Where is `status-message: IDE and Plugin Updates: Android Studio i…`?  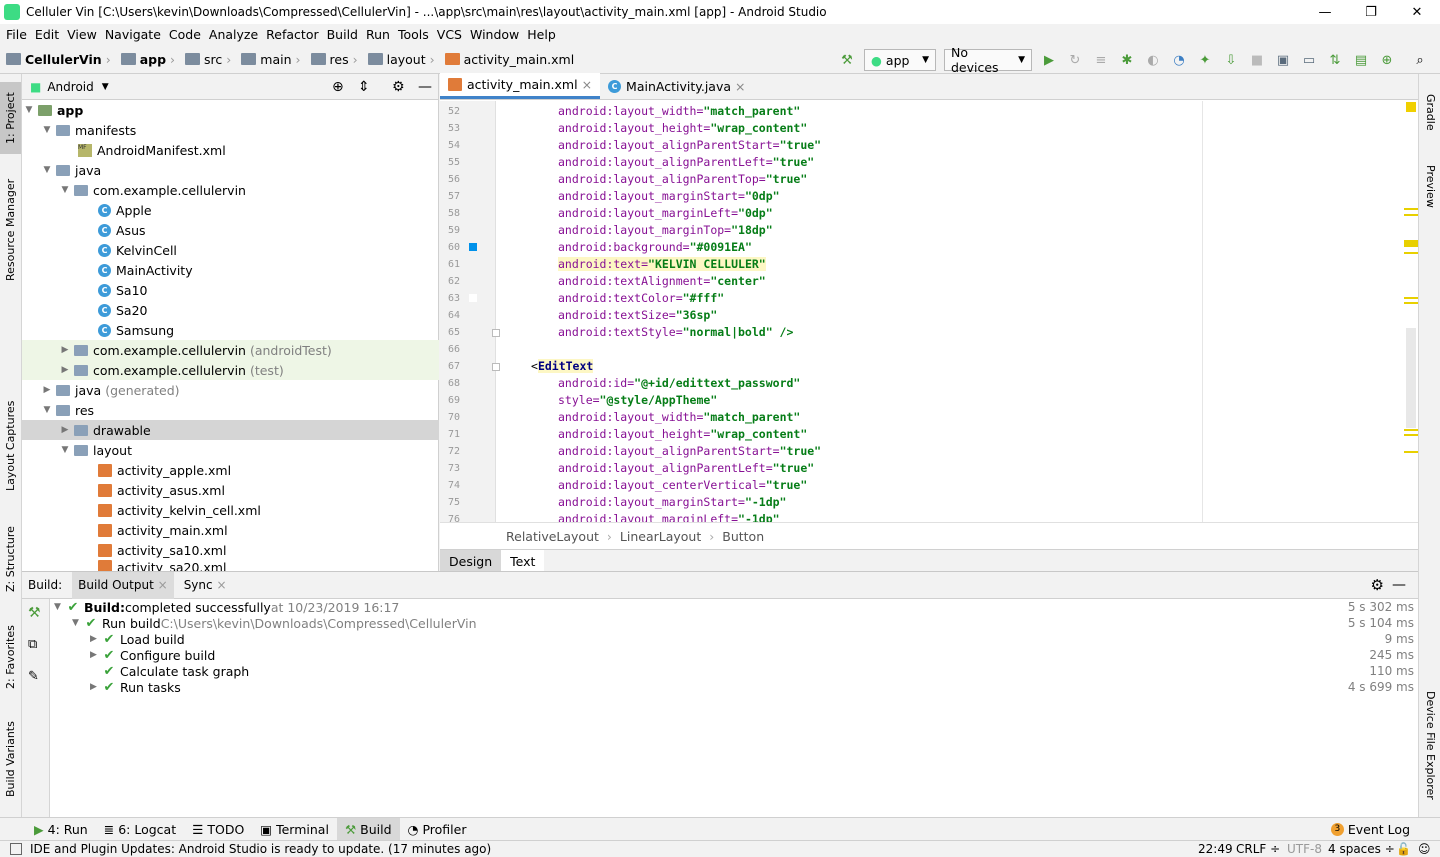
status-message: IDE and Plugin Updates: Android Studio i… is located at coordinates (260, 849).